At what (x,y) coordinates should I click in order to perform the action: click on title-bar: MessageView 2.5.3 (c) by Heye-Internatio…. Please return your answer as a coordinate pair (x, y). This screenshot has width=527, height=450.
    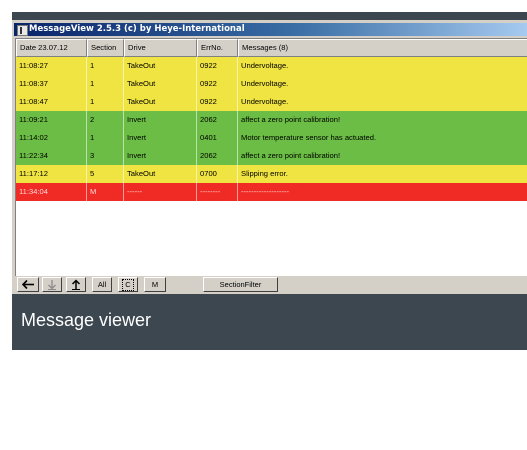
    Looking at the image, I should click on (270, 29).